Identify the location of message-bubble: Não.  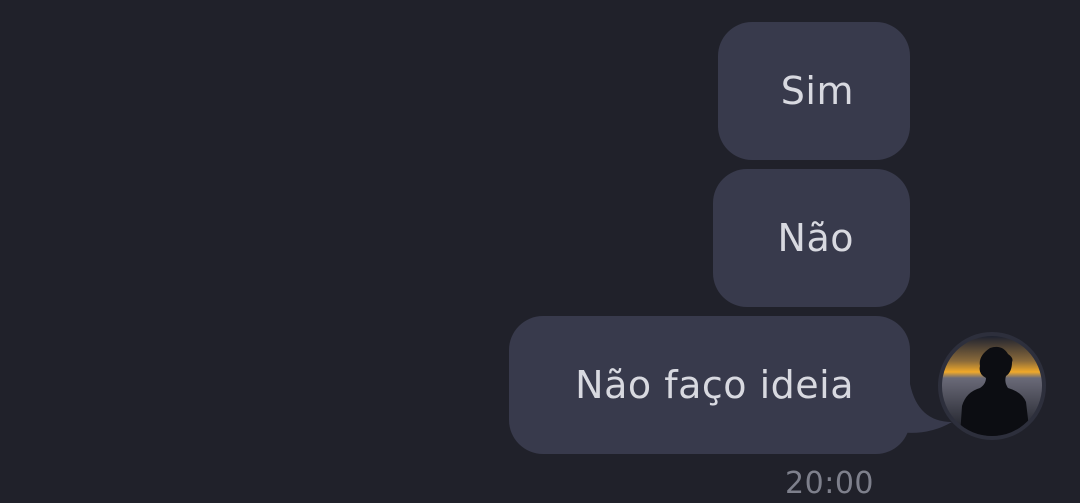
(811, 238).